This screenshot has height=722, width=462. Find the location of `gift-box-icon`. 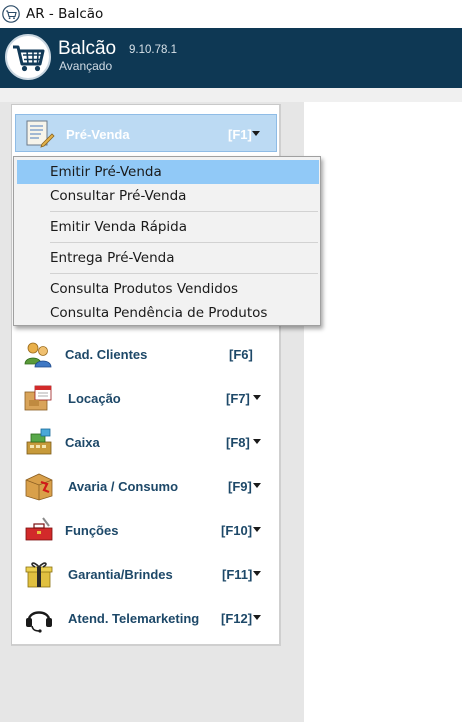

gift-box-icon is located at coordinates (39, 575).